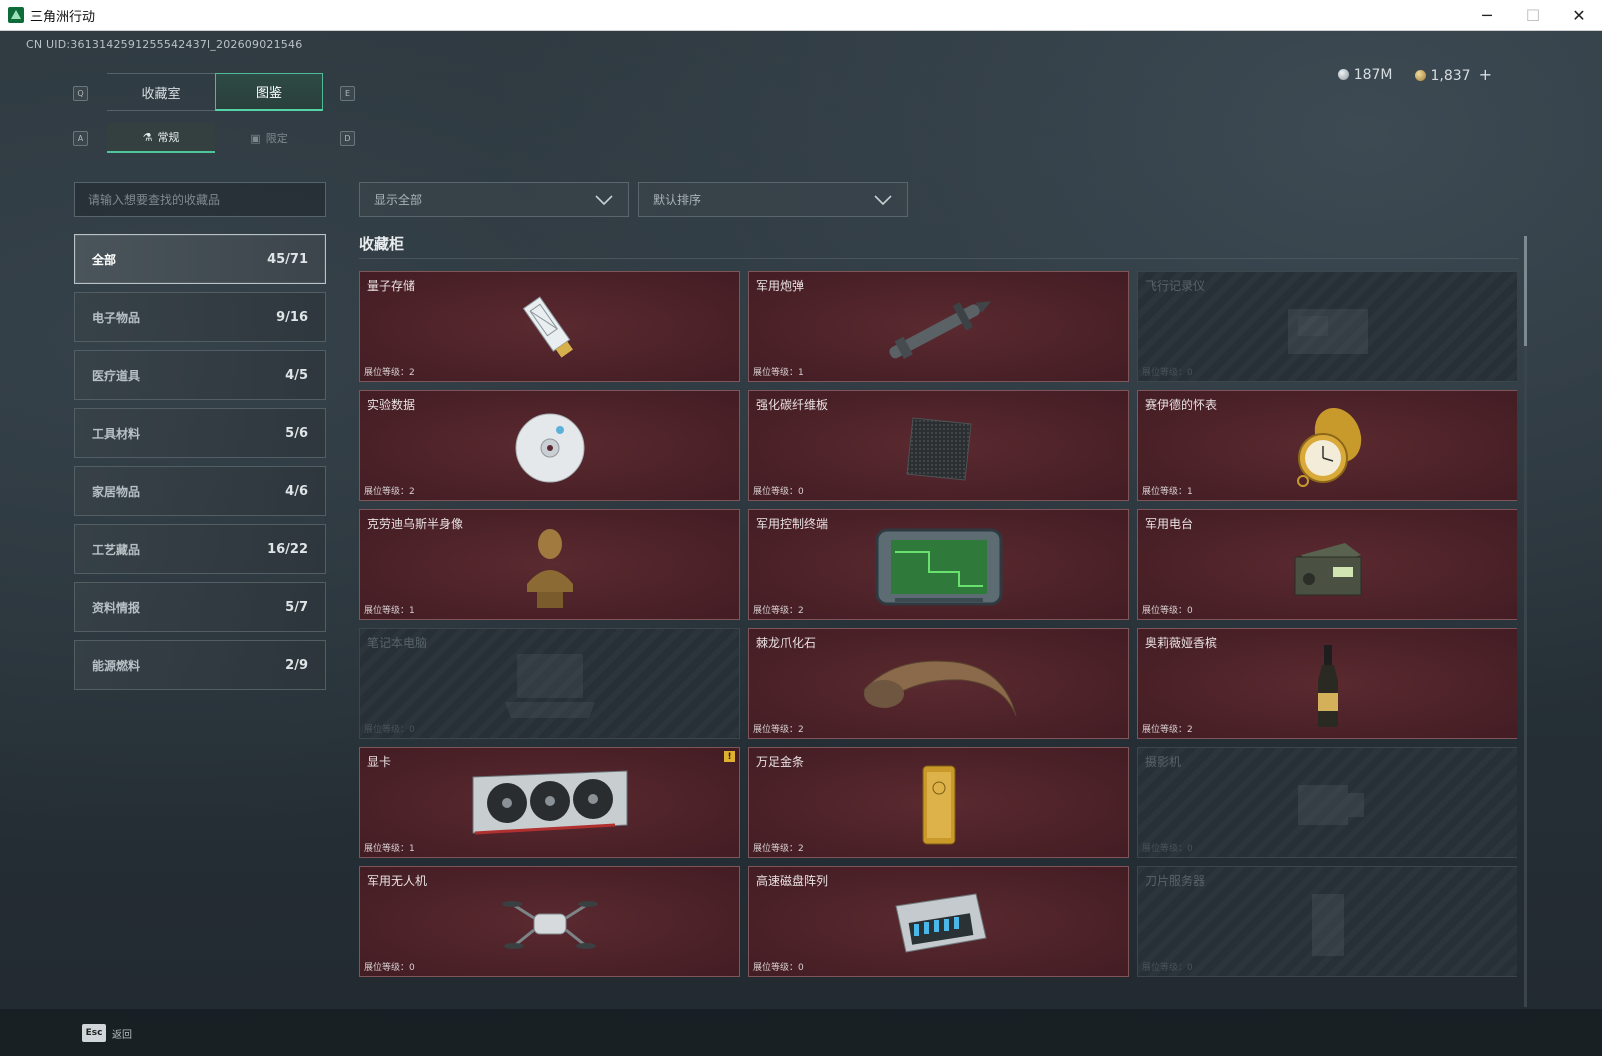 Image resolution: width=1602 pixels, height=1056 pixels. I want to click on key-hint-e: E, so click(347, 93).